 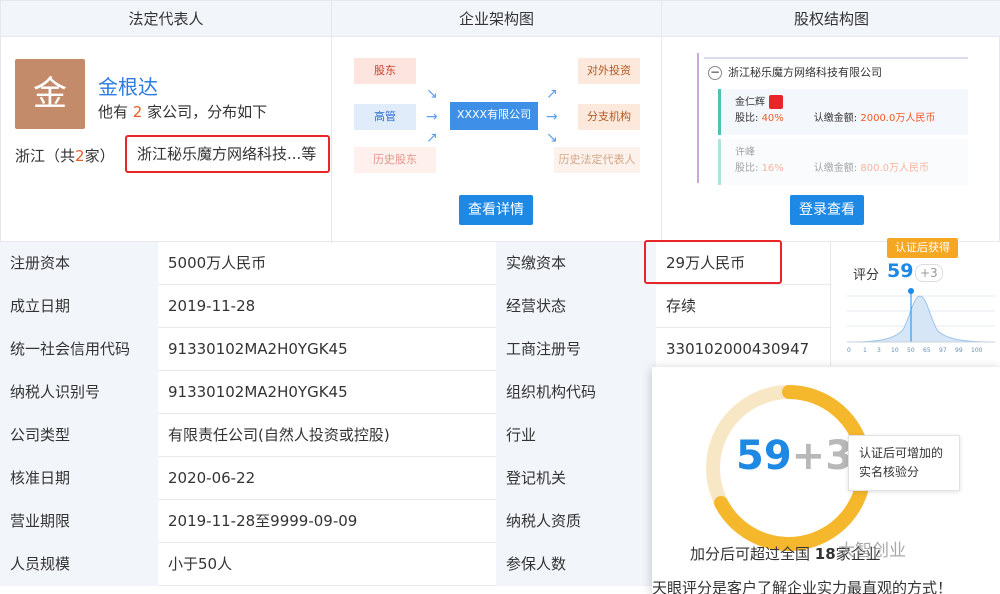 I want to click on axis-tick: 10, so click(x=895, y=350).